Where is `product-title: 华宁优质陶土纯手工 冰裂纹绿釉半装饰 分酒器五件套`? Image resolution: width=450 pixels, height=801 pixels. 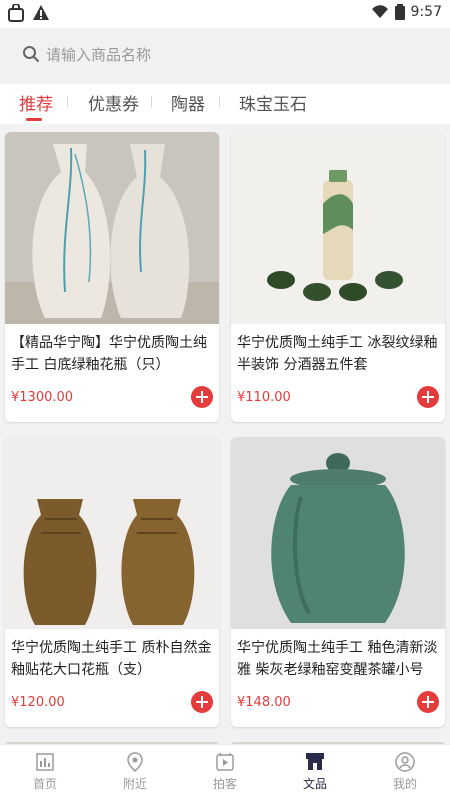 product-title: 华宁优质陶土纯手工 冰裂纹绿釉半装饰 分酒器五件套 is located at coordinates (337, 354).